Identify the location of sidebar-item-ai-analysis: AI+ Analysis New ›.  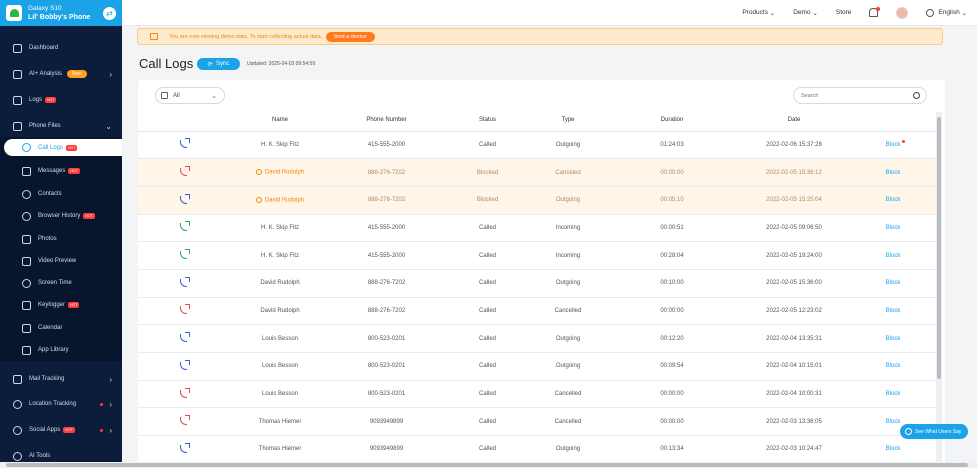
(61, 74).